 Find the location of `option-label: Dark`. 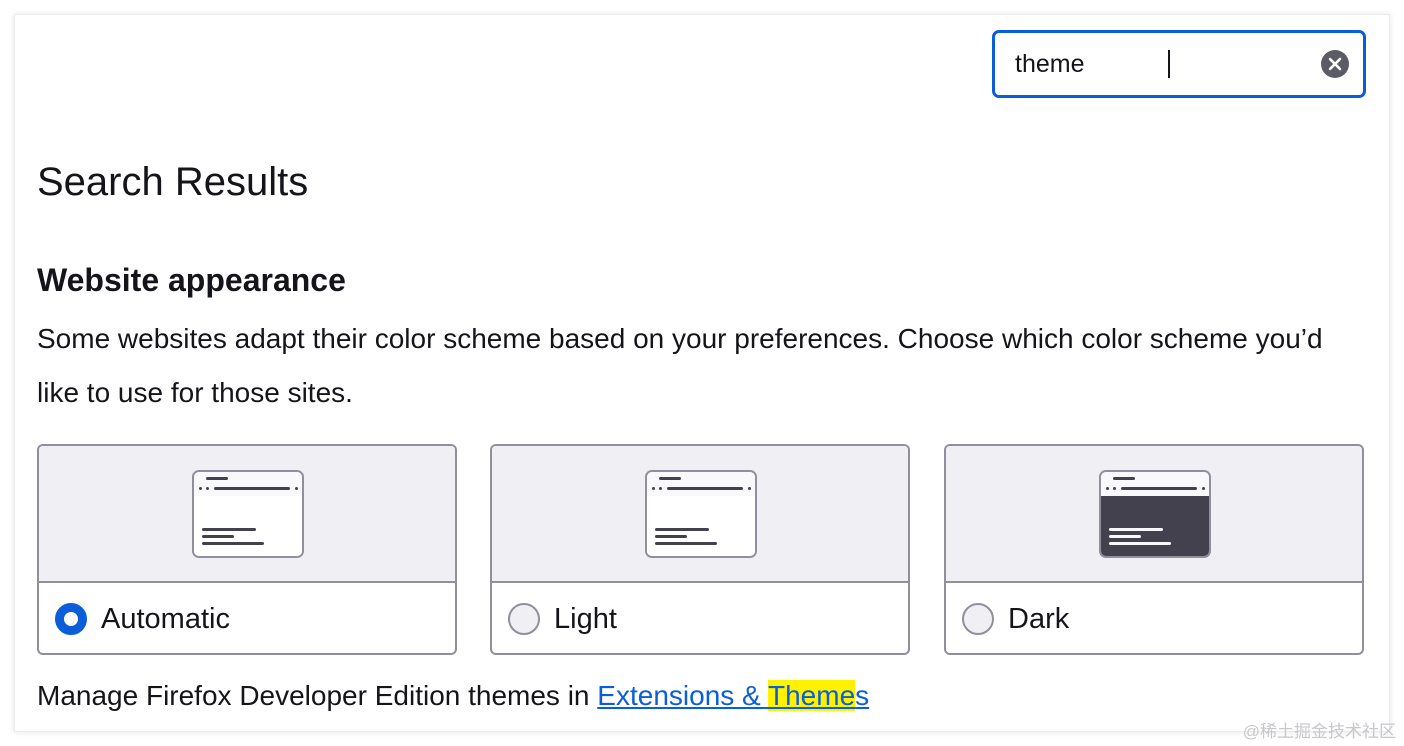

option-label: Dark is located at coordinates (1039, 618).